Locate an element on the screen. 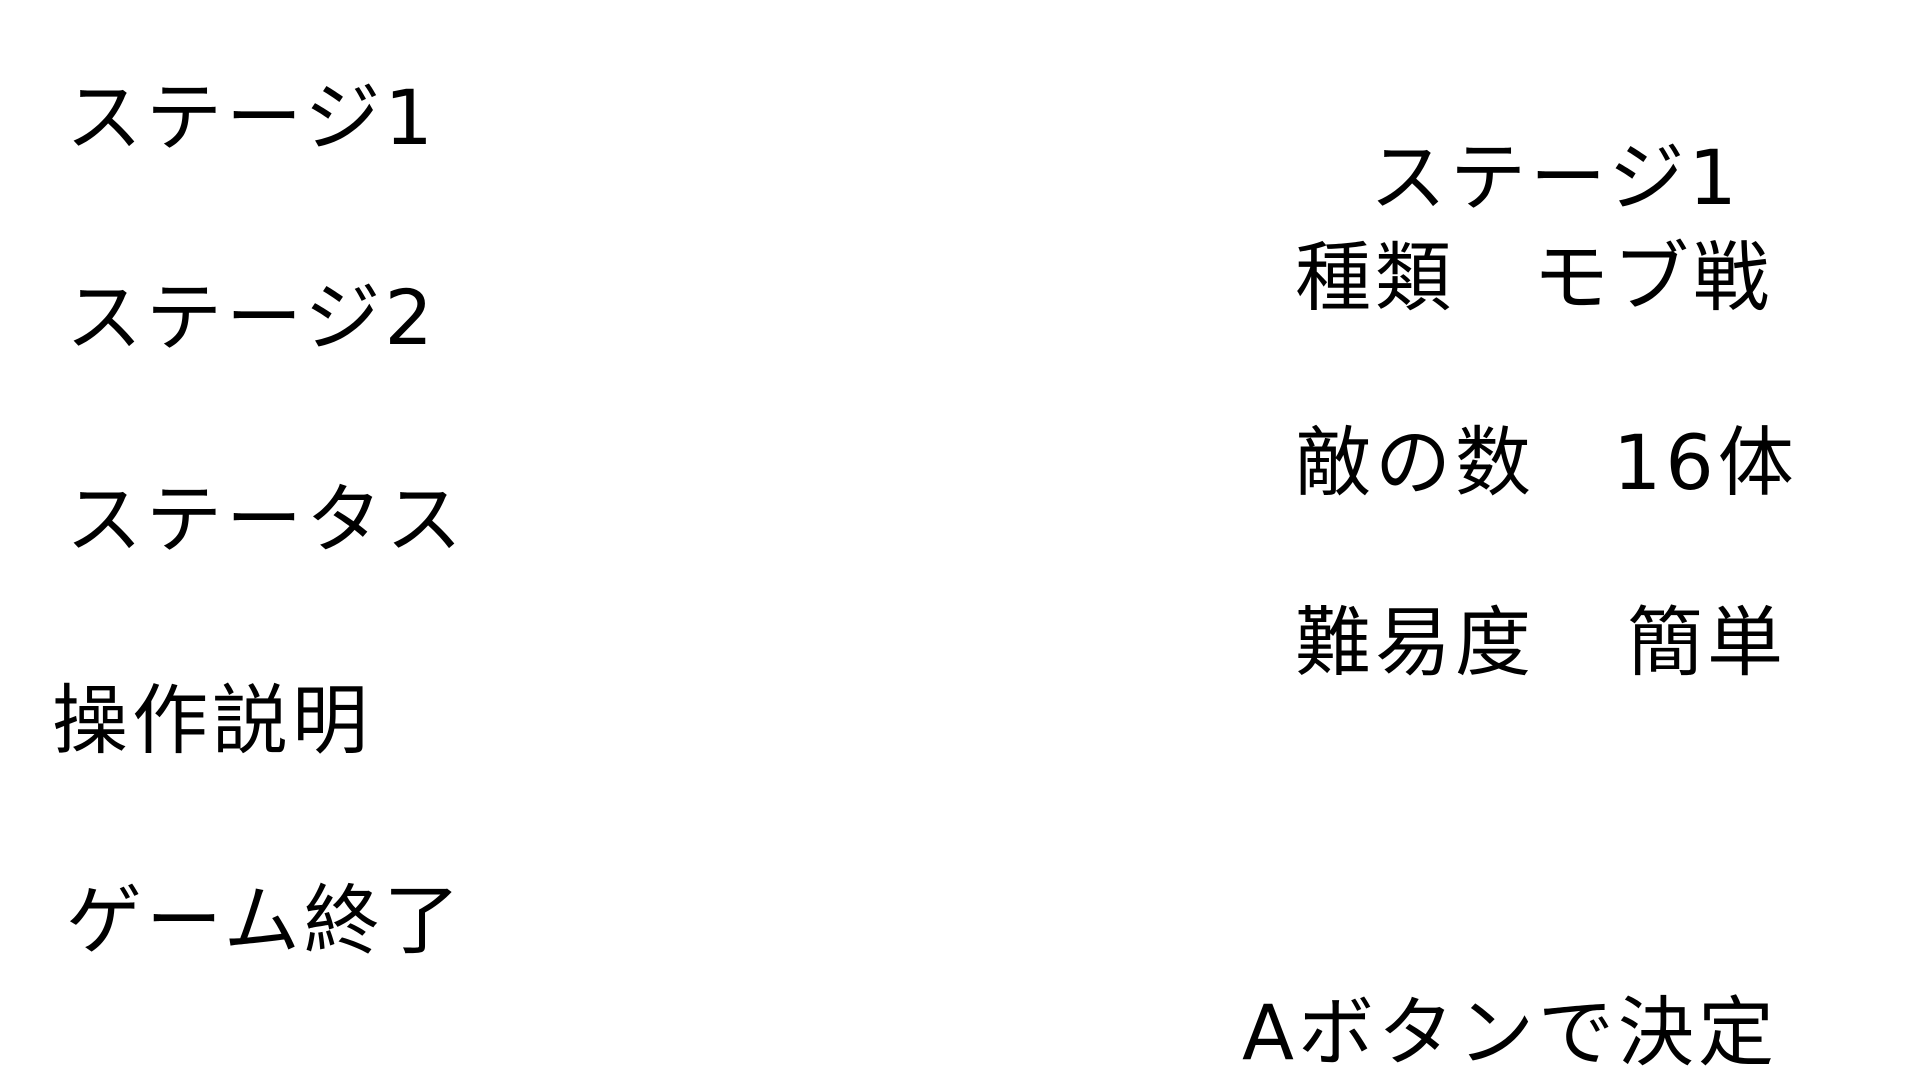  stage-info-title: ステージ1 is located at coordinates (1555, 177).